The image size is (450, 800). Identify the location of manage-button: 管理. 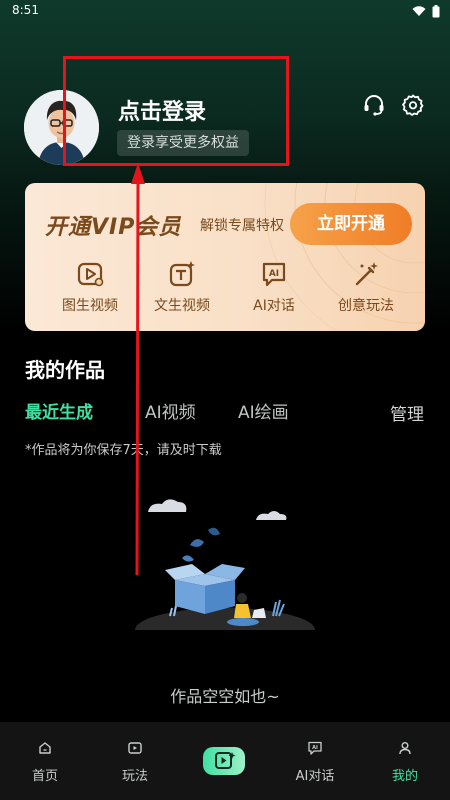
(407, 412).